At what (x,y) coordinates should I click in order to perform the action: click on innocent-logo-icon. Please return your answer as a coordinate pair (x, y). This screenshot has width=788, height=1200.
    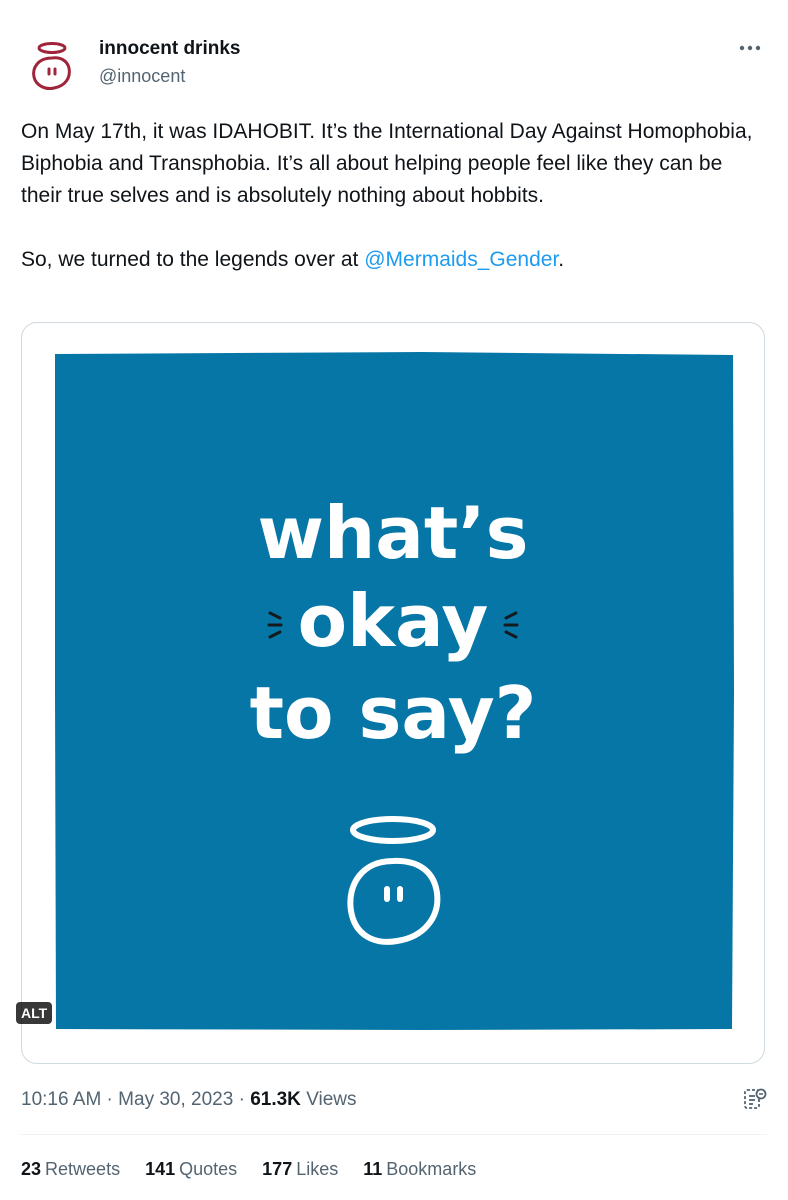
    Looking at the image, I should click on (51, 66).